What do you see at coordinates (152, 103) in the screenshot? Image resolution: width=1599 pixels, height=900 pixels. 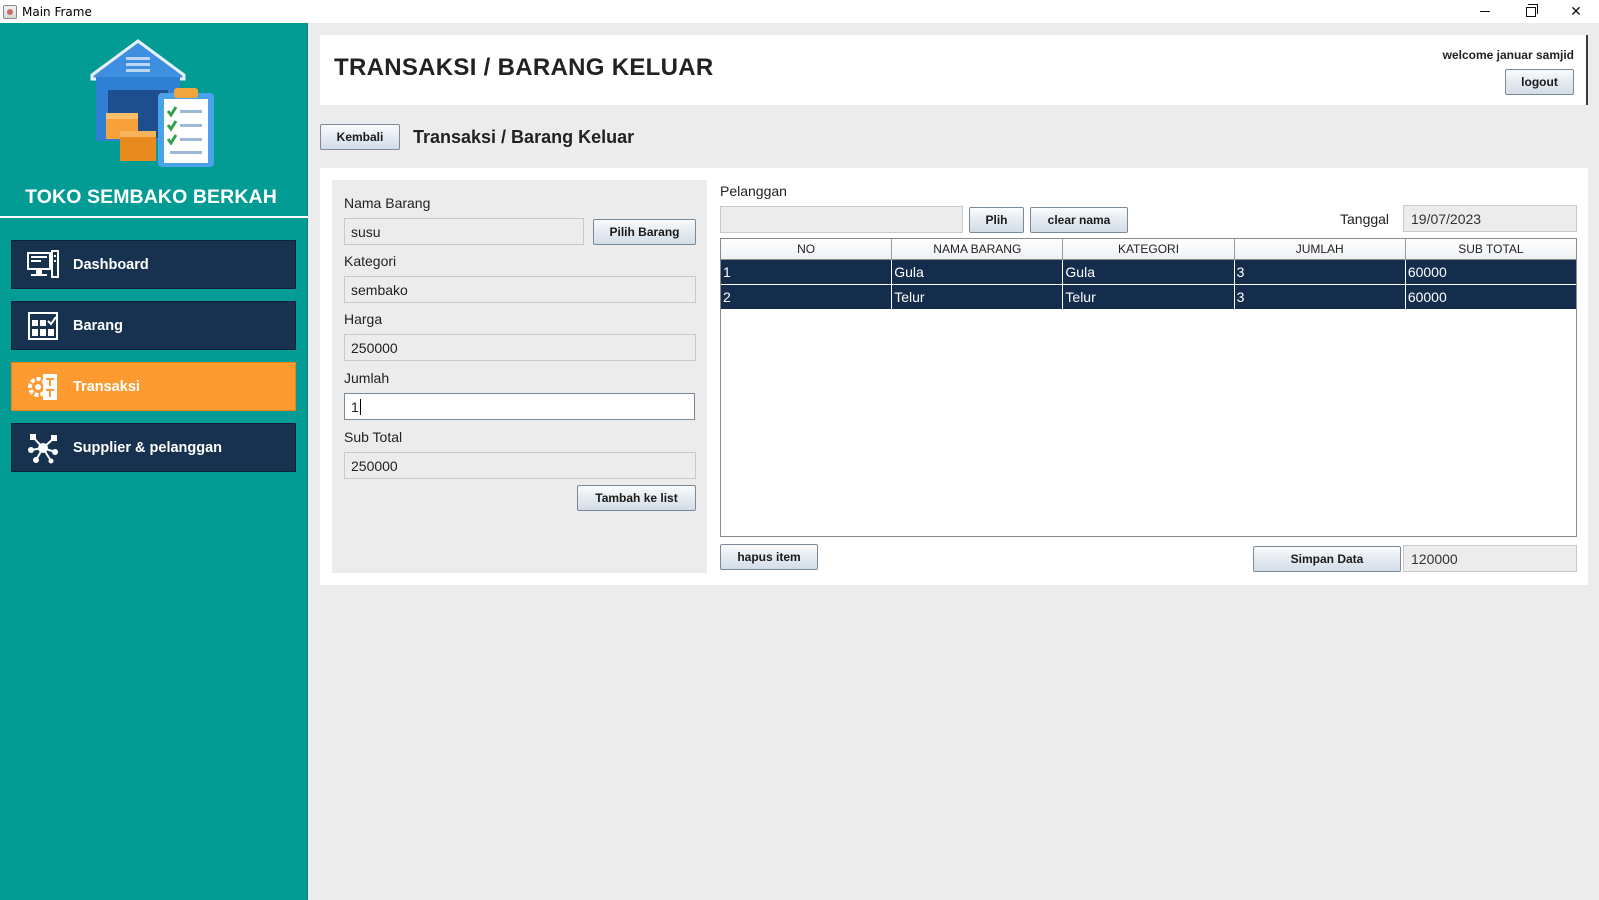 I see `warehouse-logo-icon` at bounding box center [152, 103].